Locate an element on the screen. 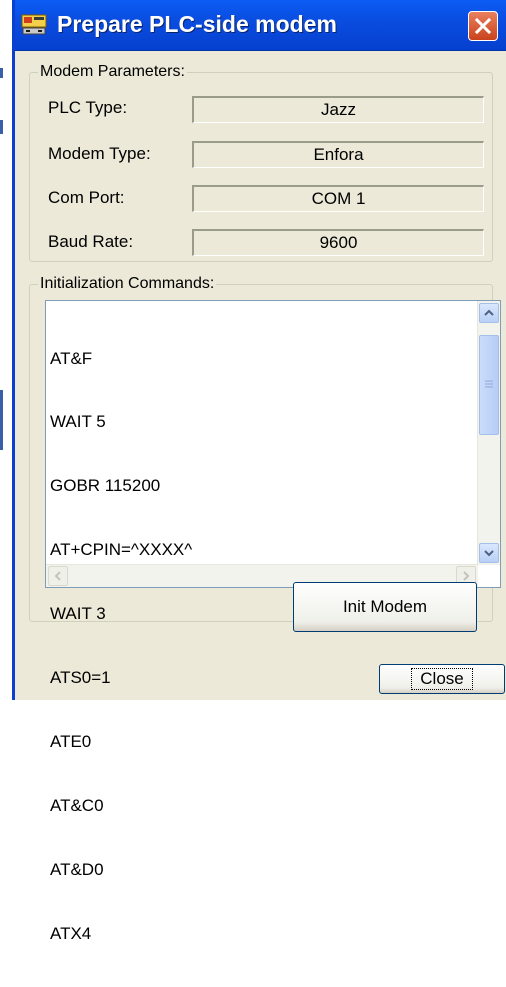 The height and width of the screenshot is (987, 506). chevron-left-icon is located at coordinates (57, 576).